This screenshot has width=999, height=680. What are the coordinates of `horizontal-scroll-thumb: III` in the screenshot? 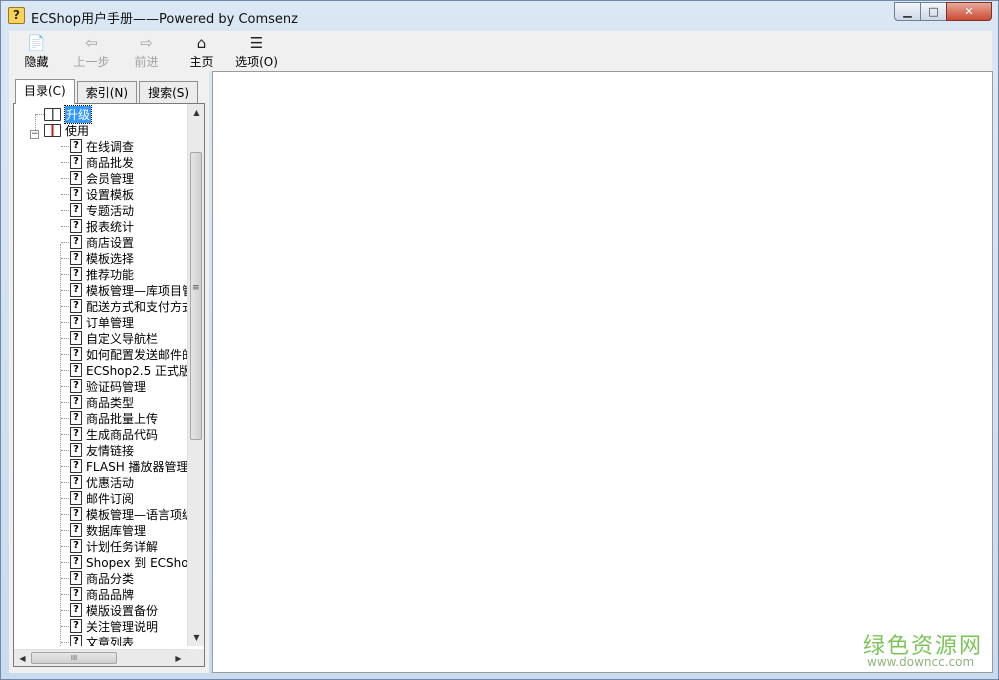 It's located at (74, 658).